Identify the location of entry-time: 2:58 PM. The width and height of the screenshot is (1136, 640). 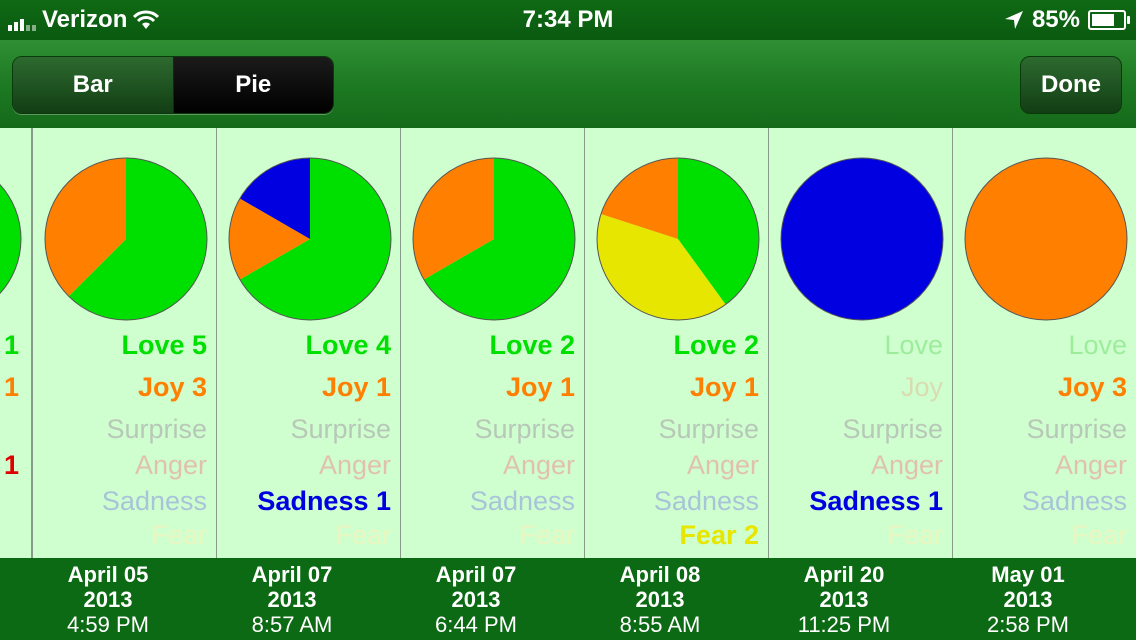
(1028, 624).